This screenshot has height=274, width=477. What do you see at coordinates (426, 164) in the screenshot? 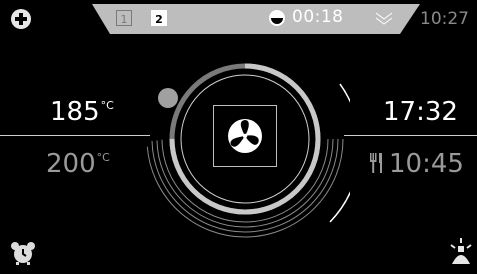
I see `cook-time: 10:45` at bounding box center [426, 164].